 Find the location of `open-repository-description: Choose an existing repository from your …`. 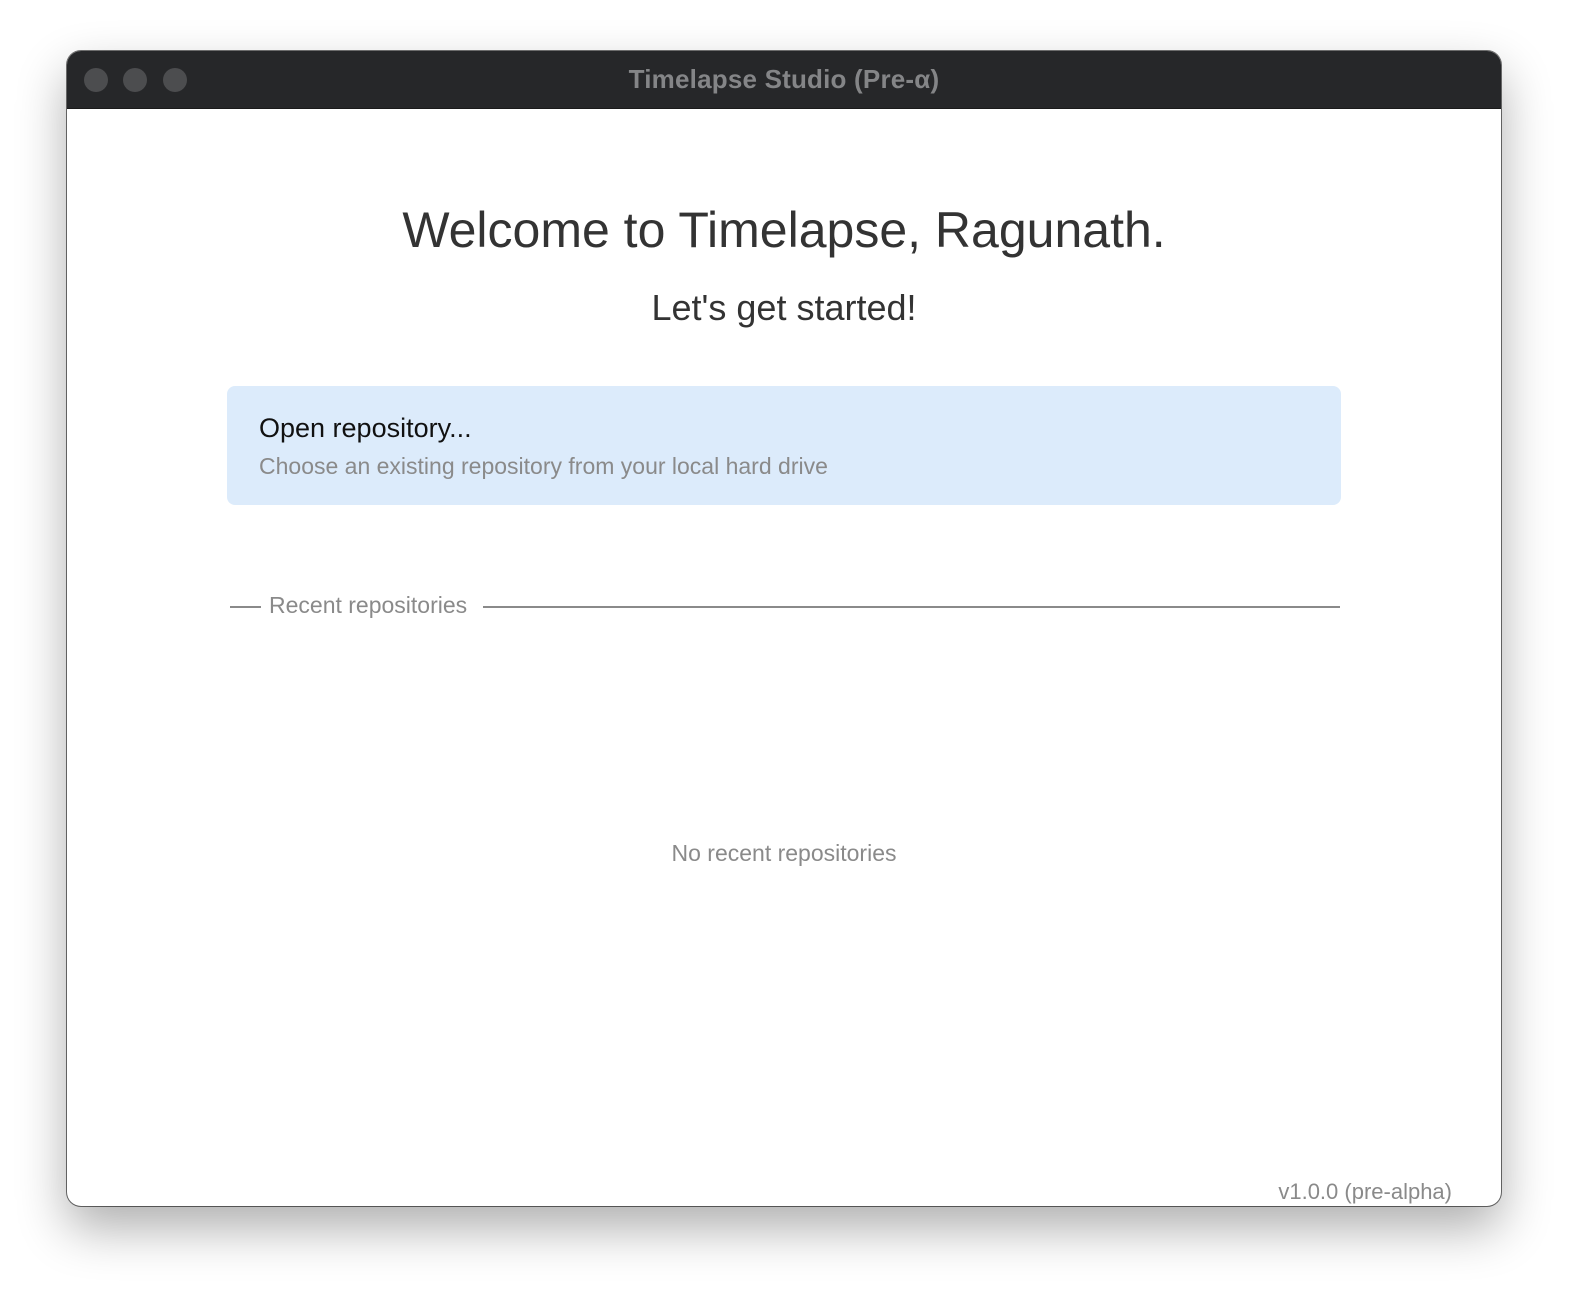

open-repository-description: Choose an existing repository from your … is located at coordinates (543, 466).